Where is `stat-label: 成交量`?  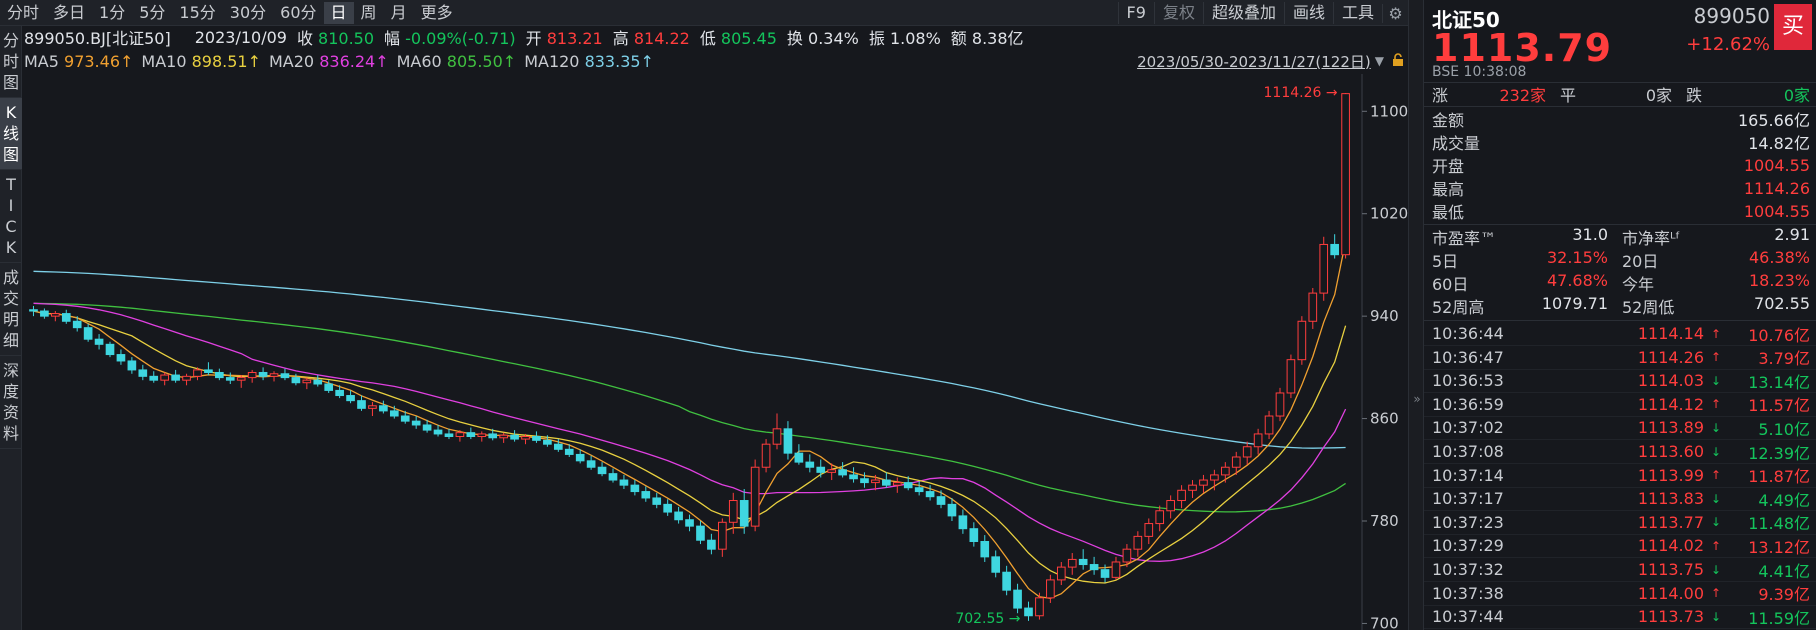
stat-label: 成交量 is located at coordinates (1456, 143).